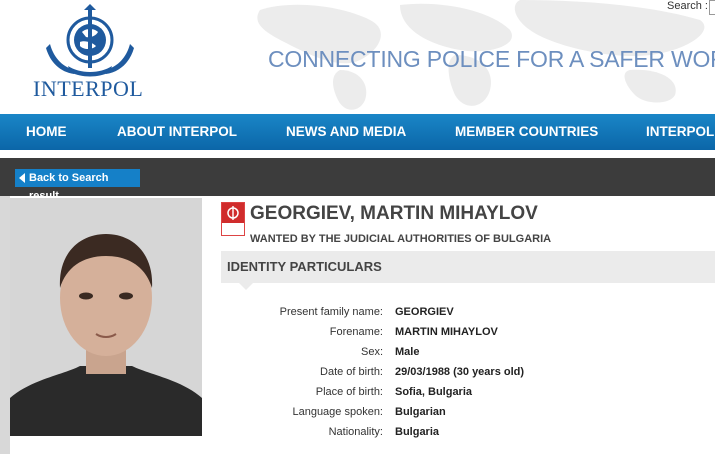 This screenshot has height=454, width=715. I want to click on search-label: Search :, so click(687, 6).